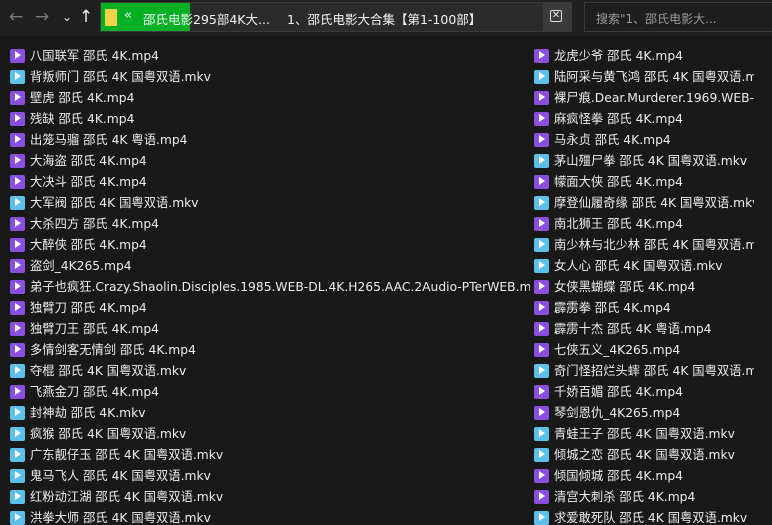 The height and width of the screenshot is (525, 772). What do you see at coordinates (270, 516) in the screenshot?
I see `file-item: 洪拳大师 邵氏 4K 国粤双语.mkv` at bounding box center [270, 516].